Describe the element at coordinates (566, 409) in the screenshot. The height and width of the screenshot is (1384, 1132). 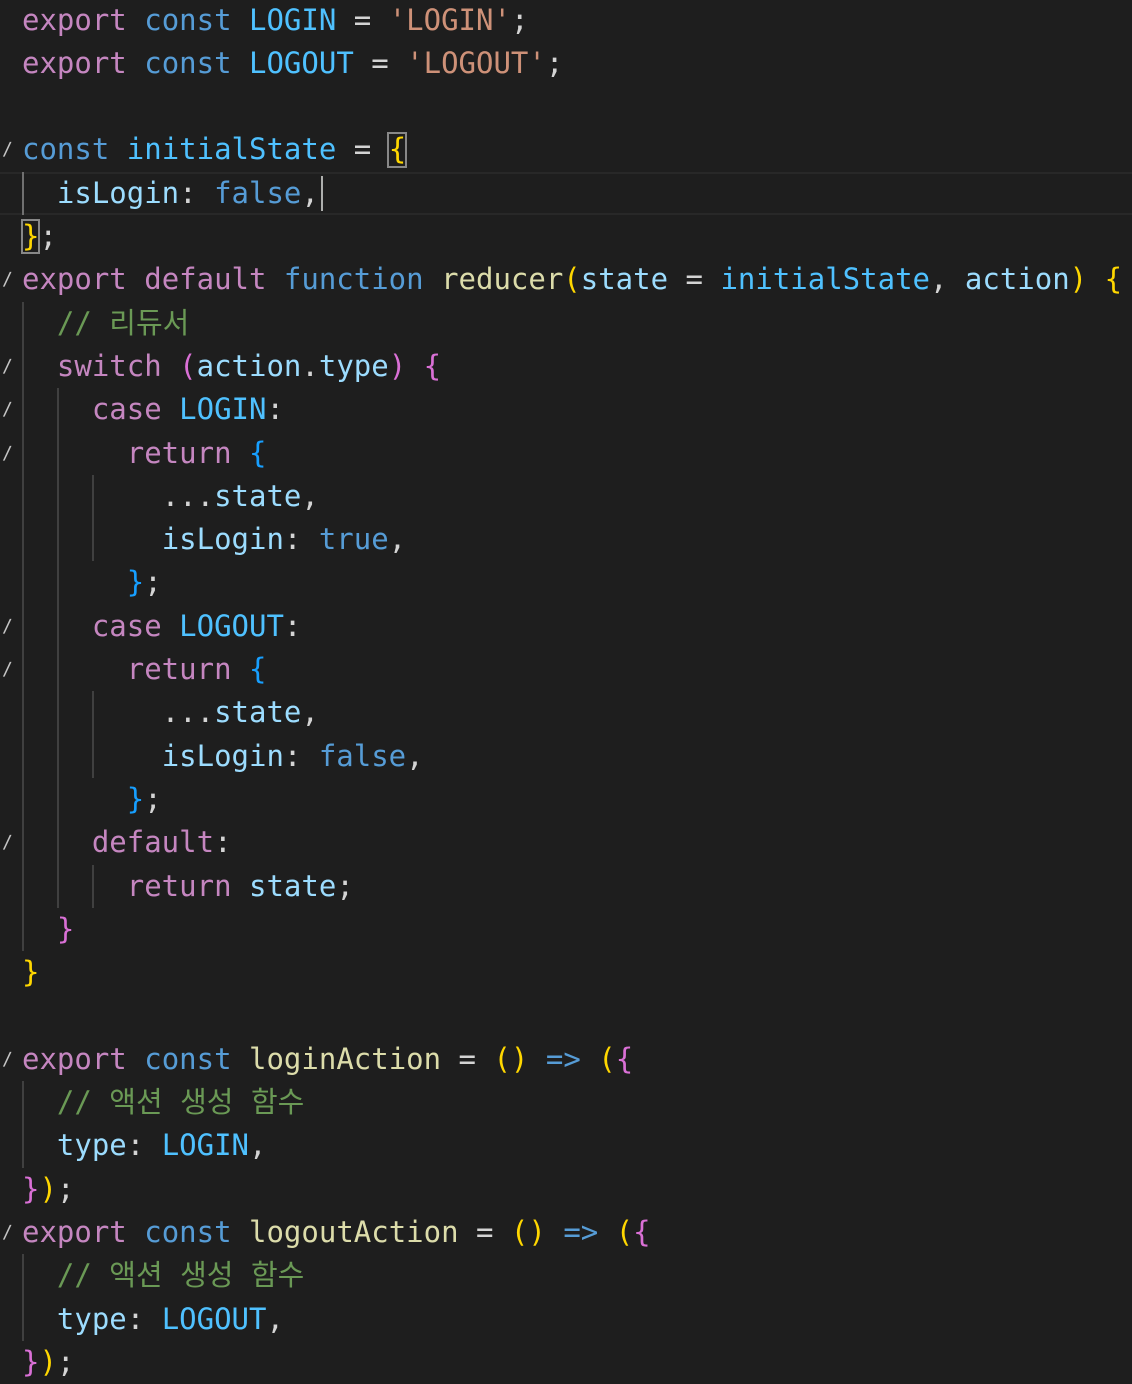
I see `code-line: ∕ case LOGIN:` at that location.